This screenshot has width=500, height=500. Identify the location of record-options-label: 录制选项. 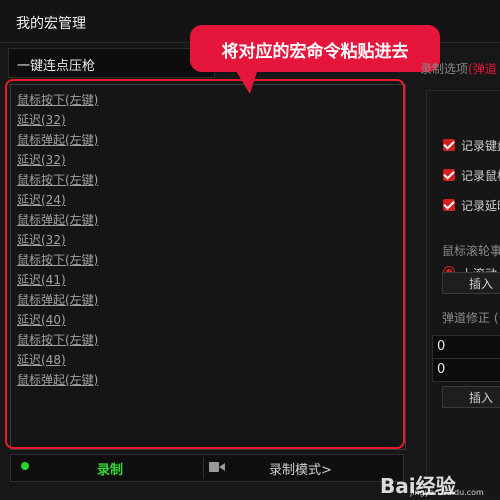
(444, 69).